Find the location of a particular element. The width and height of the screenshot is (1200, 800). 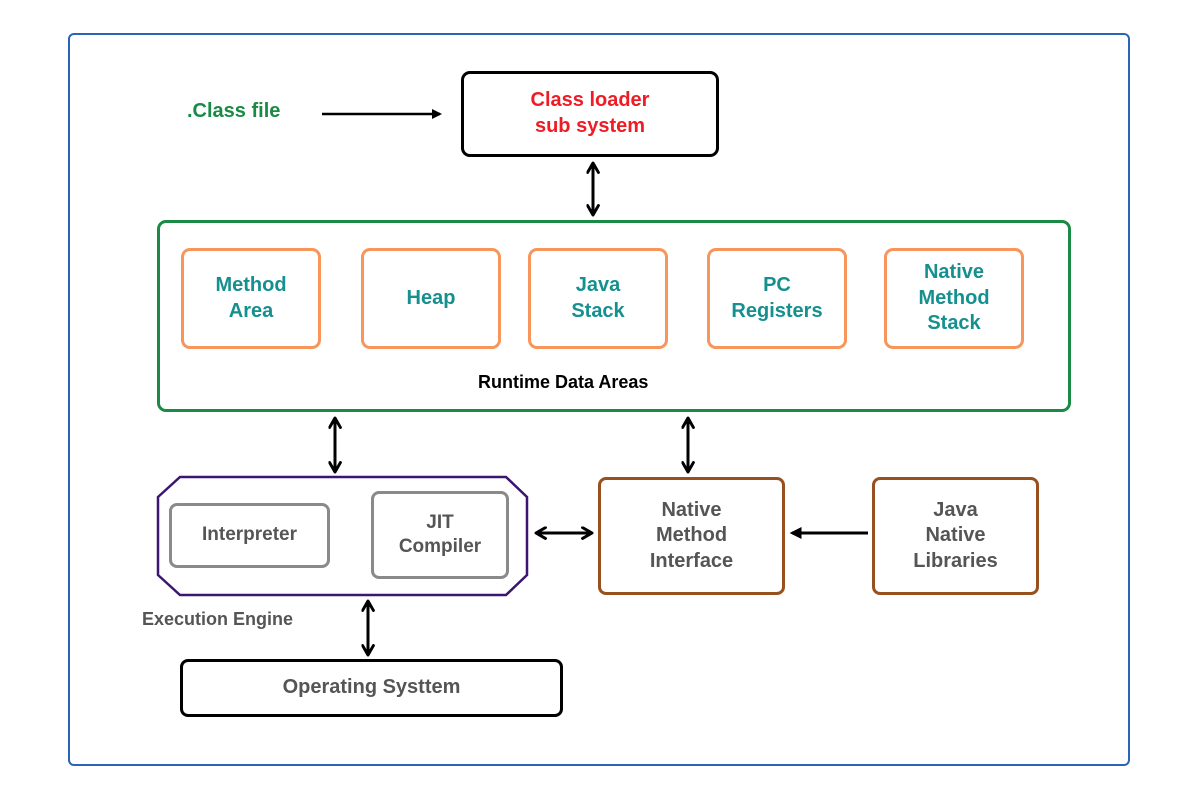

pc-registers-line1: PC is located at coordinates (777, 284).